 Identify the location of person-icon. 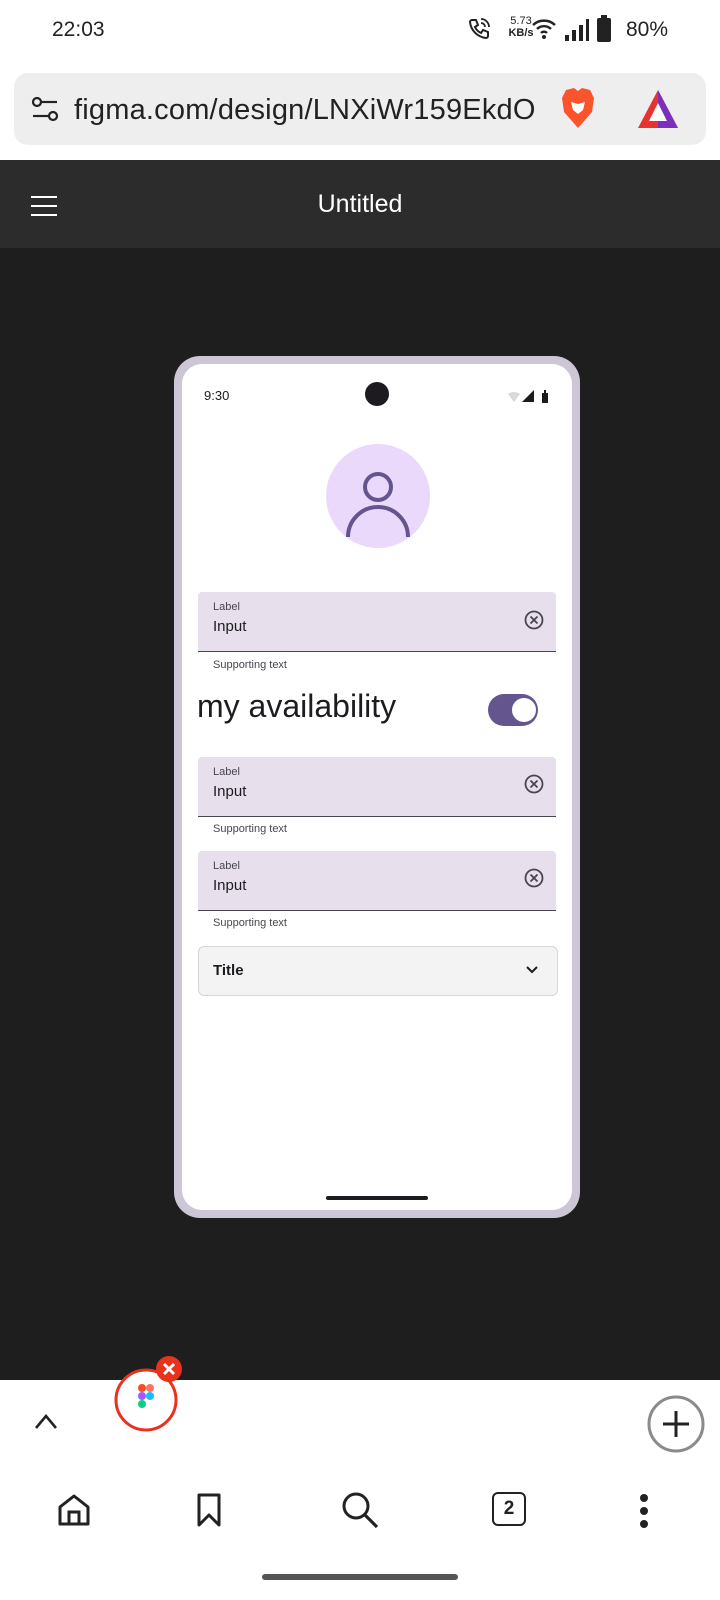
(378, 505).